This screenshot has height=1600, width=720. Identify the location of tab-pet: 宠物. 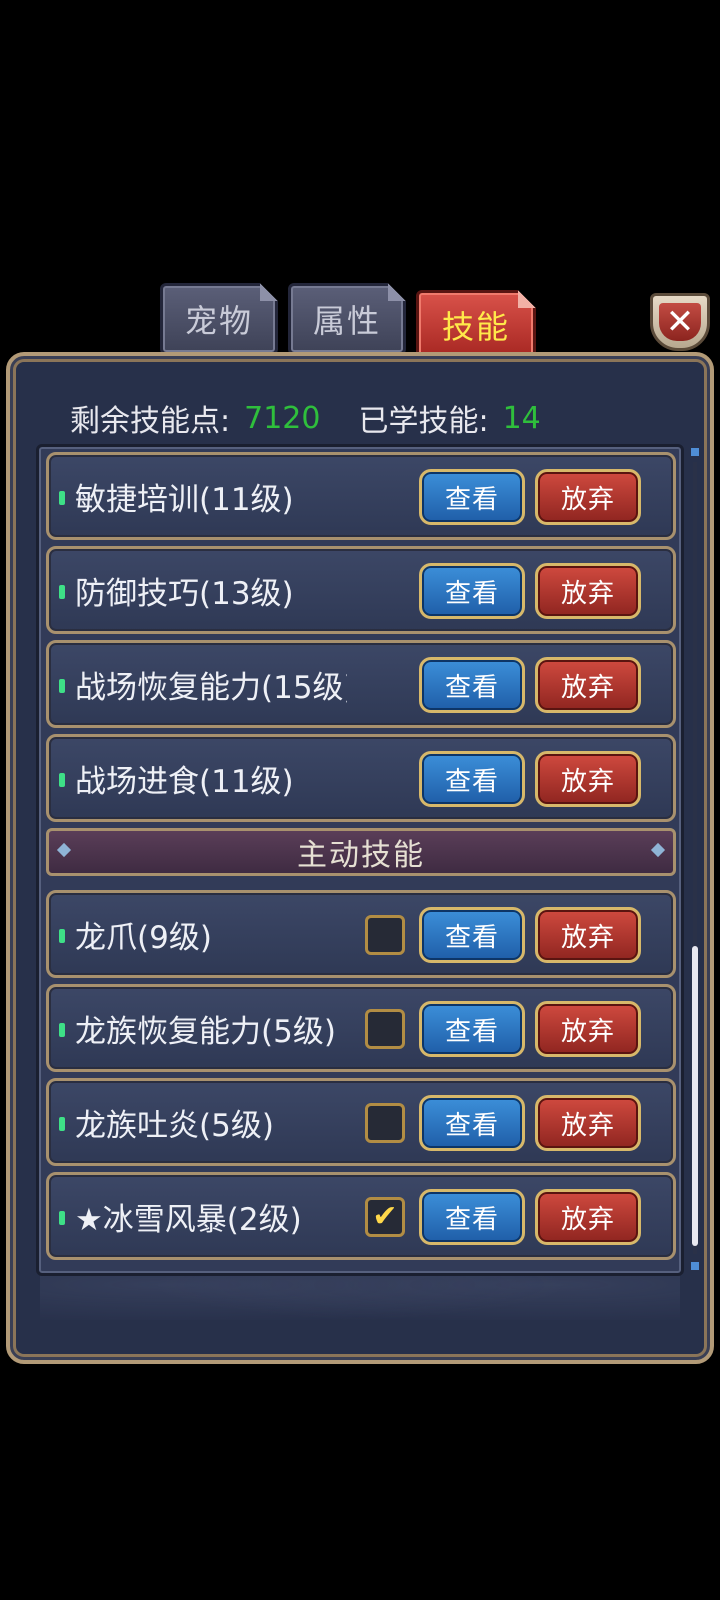
(219, 319).